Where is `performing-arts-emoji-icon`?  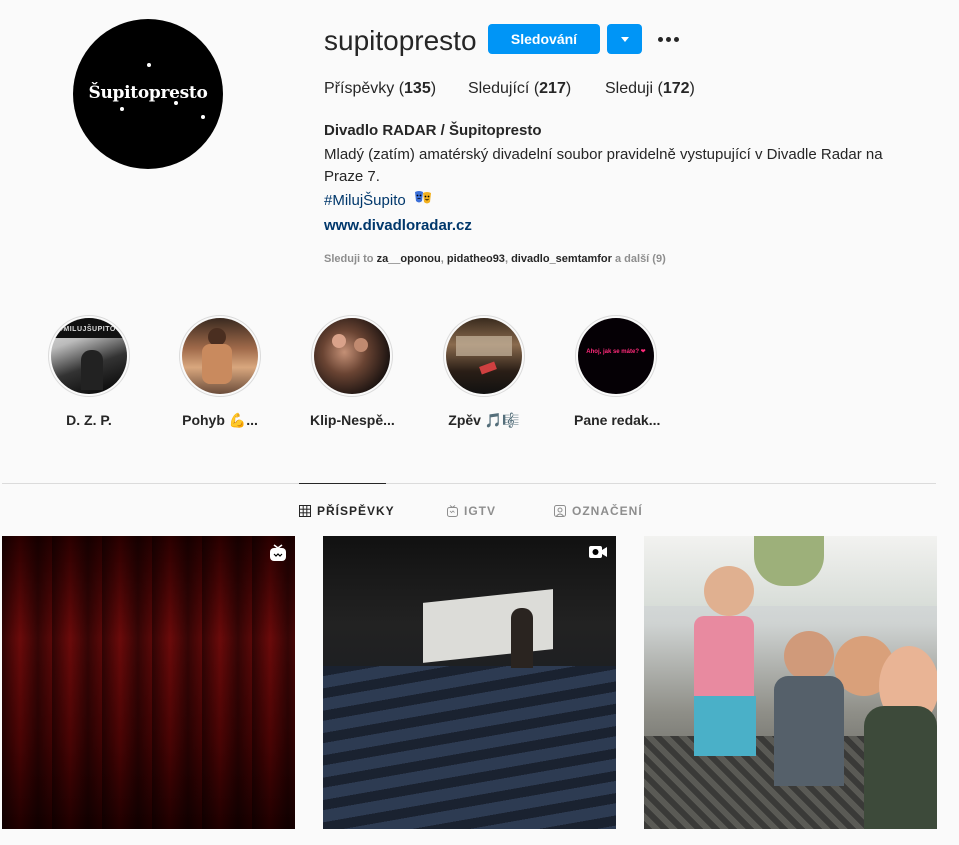
performing-arts-emoji-icon is located at coordinates (422, 197).